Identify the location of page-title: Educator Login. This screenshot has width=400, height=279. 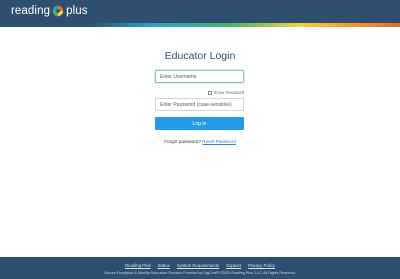
(200, 56).